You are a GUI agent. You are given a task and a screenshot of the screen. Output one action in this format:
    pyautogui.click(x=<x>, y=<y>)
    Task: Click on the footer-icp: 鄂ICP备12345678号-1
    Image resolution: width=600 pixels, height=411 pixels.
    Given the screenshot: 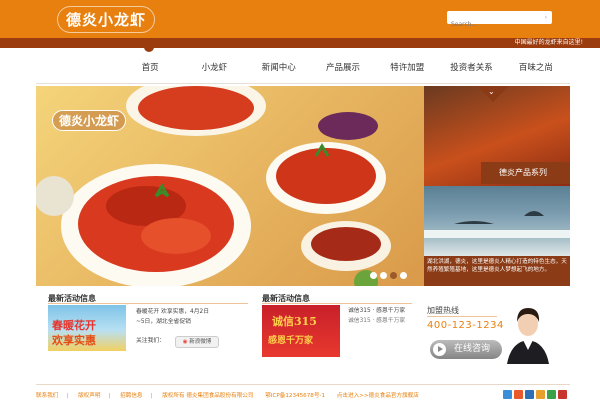 What is the action you would take?
    pyautogui.click(x=290, y=396)
    